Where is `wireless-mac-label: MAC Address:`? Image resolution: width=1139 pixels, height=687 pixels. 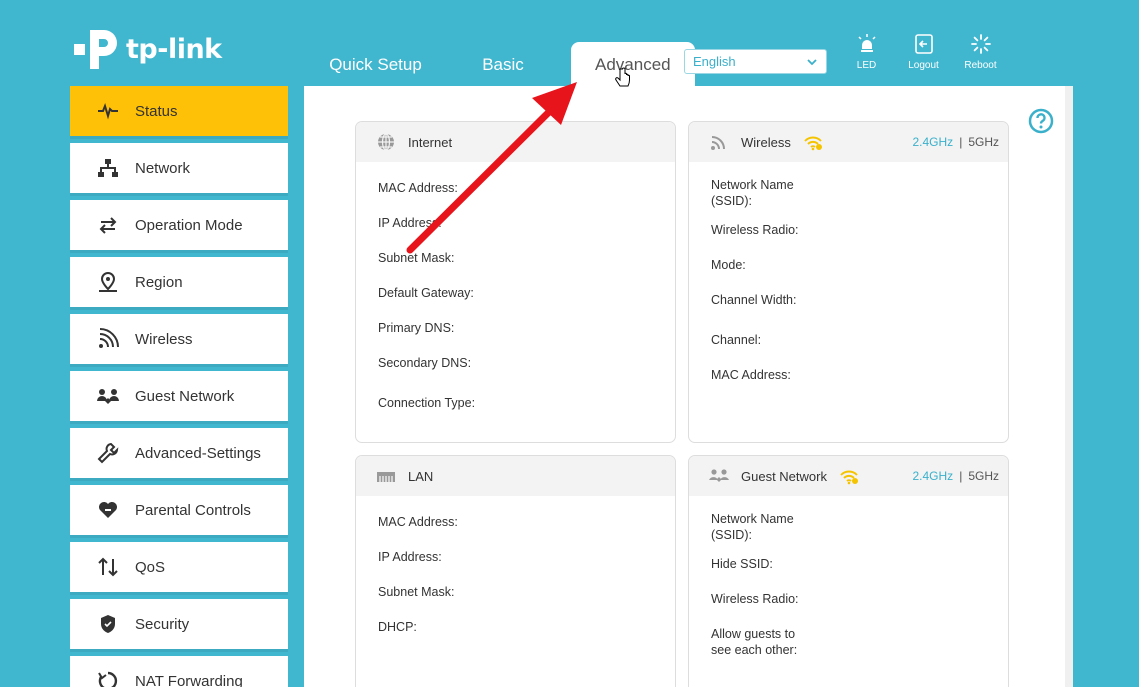 wireless-mac-label: MAC Address: is located at coordinates (751, 375).